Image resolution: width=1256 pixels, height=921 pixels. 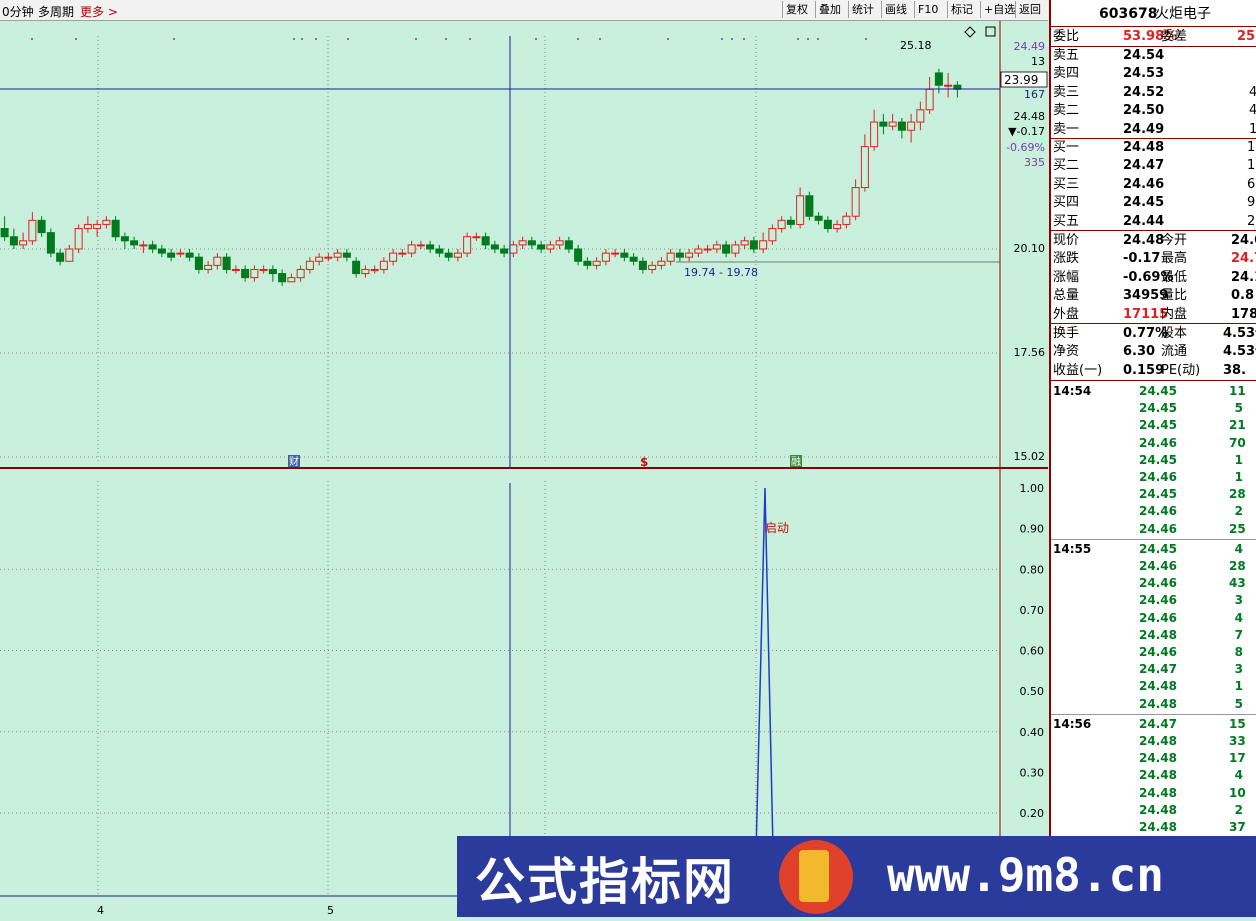 What do you see at coordinates (1251, 147) in the screenshot?
I see `bid-volume: 16` at bounding box center [1251, 147].